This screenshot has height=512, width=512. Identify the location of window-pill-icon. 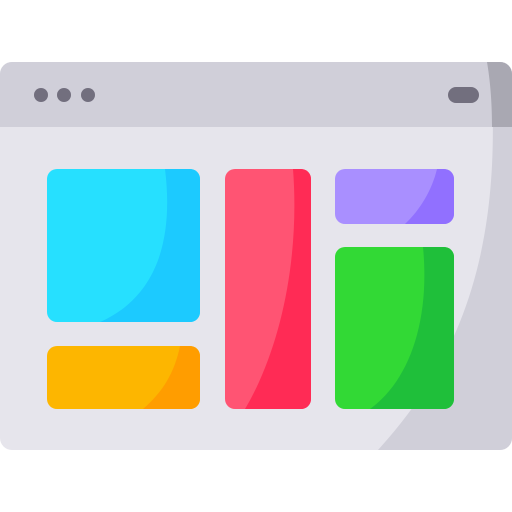
(463, 95).